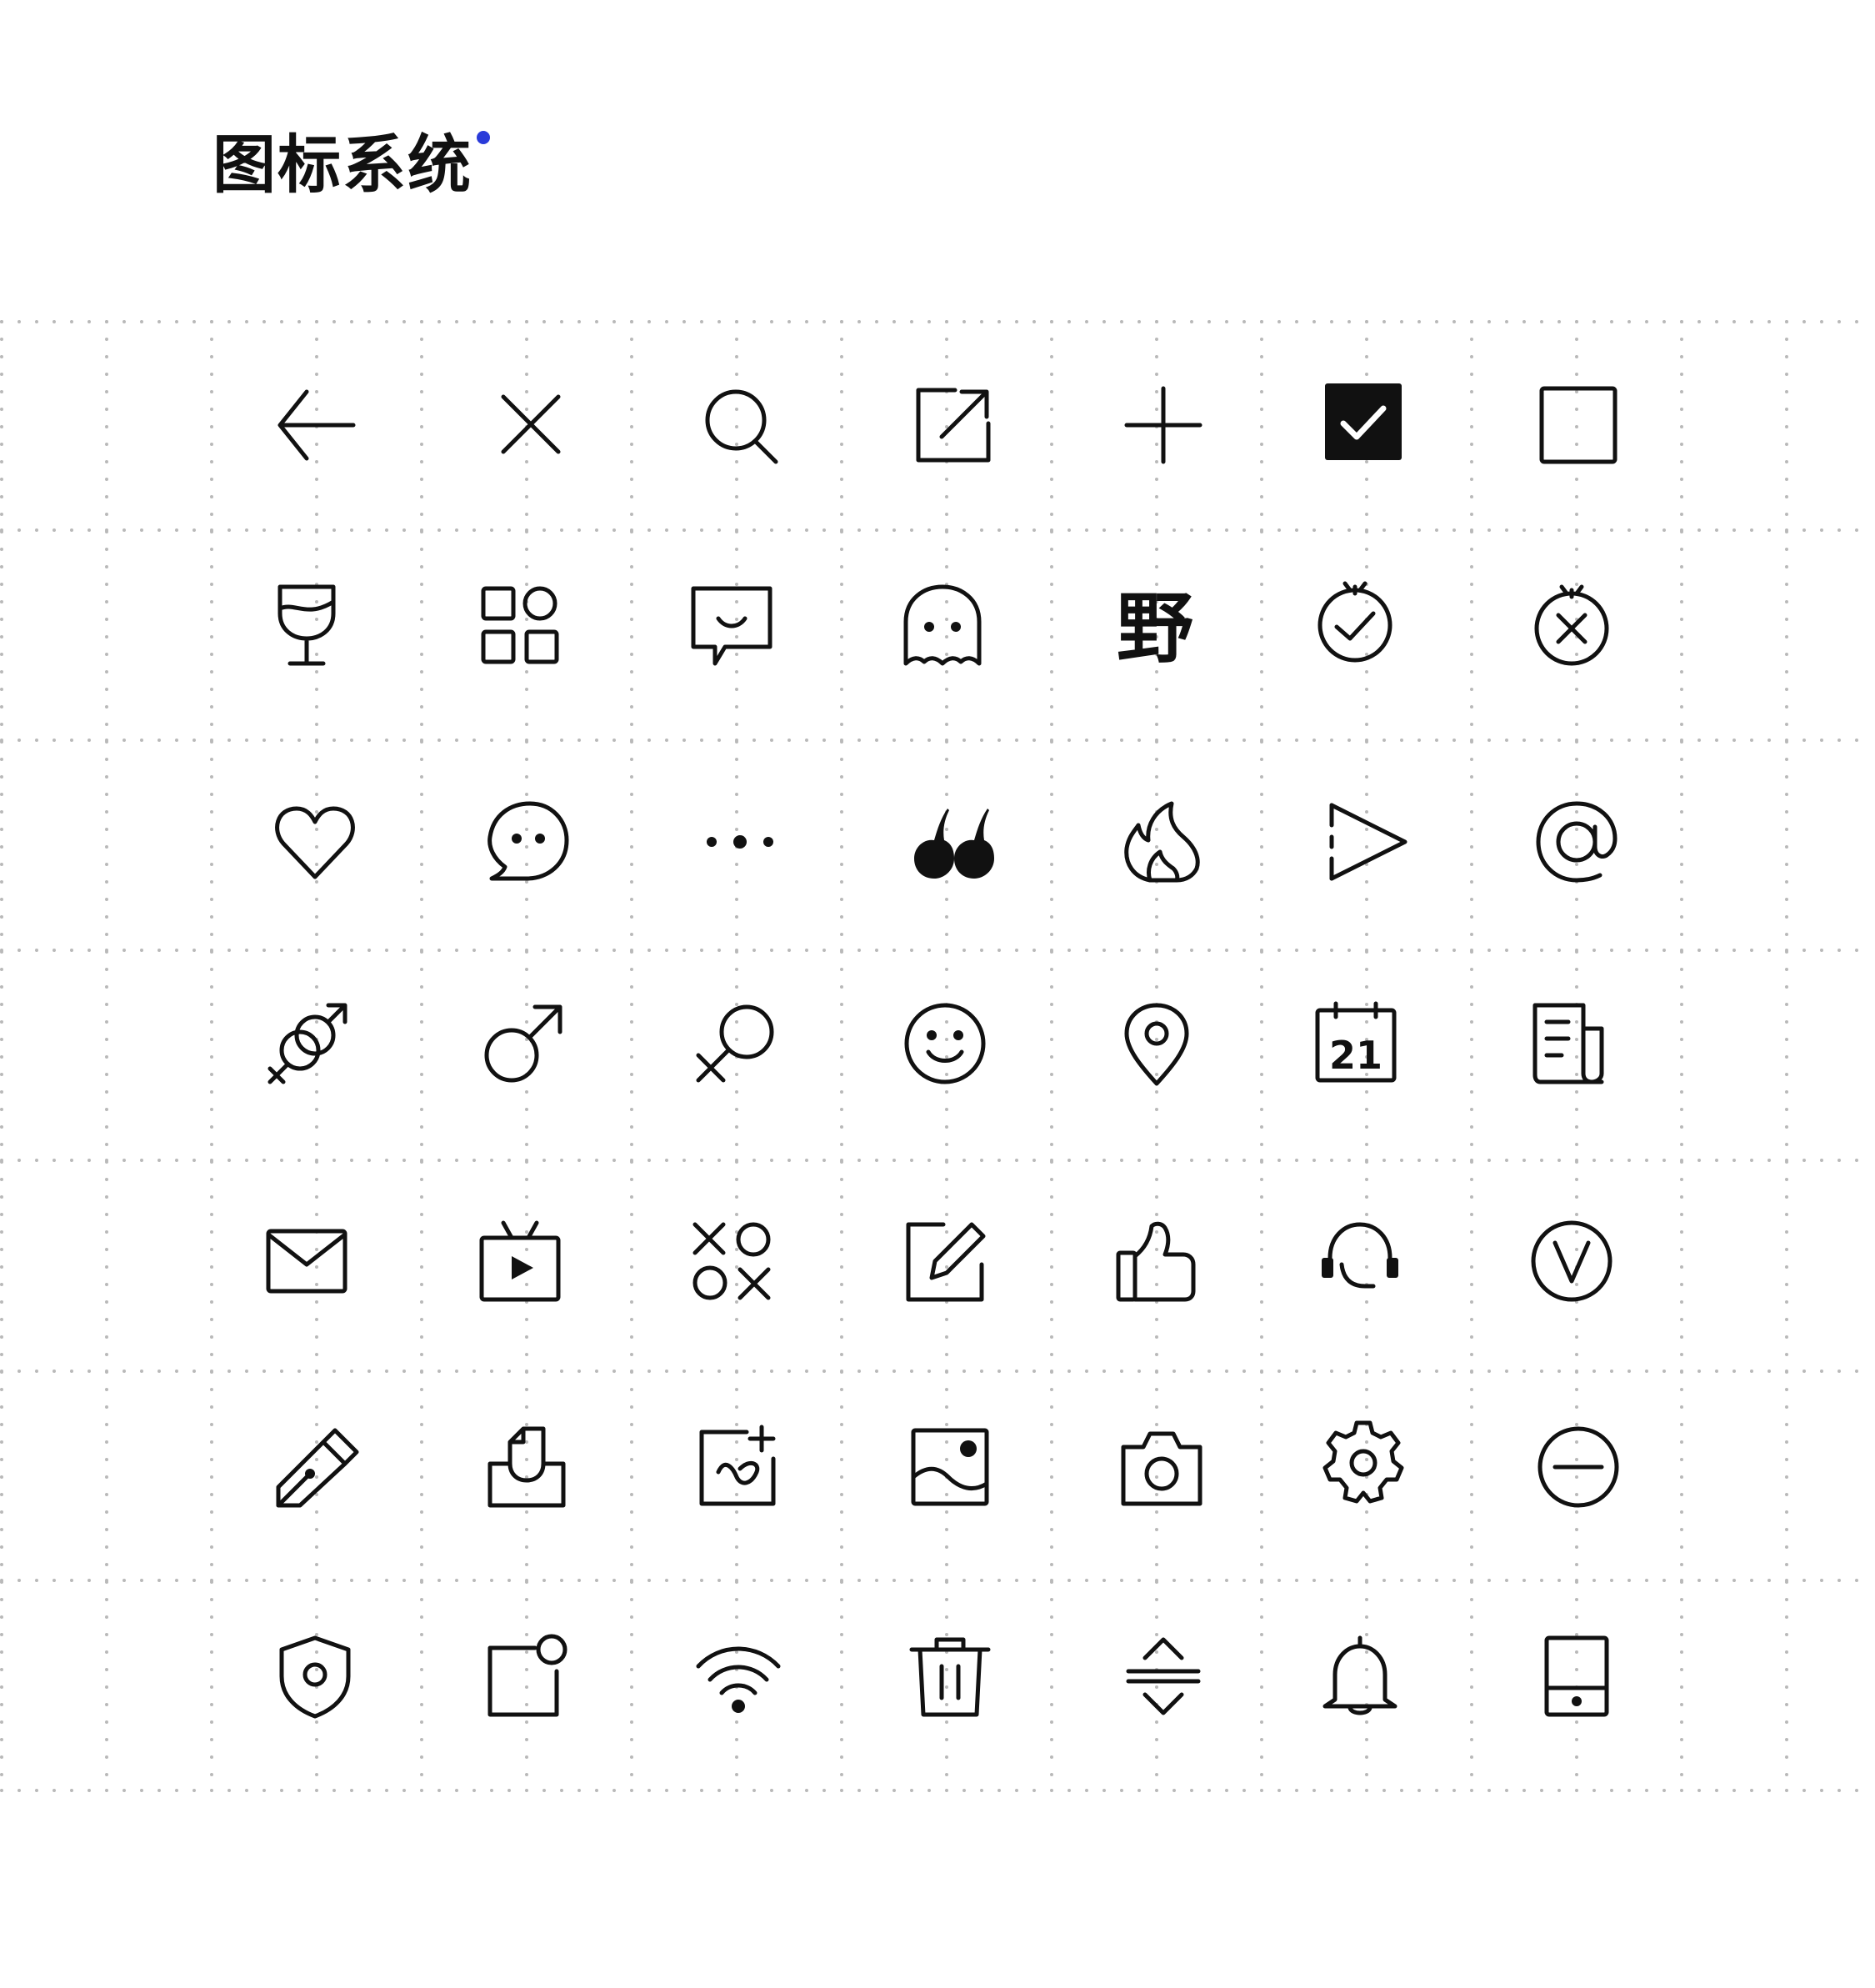 This screenshot has height=1988, width=1875. What do you see at coordinates (1578, 1467) in the screenshot?
I see `minus-circle-icon` at bounding box center [1578, 1467].